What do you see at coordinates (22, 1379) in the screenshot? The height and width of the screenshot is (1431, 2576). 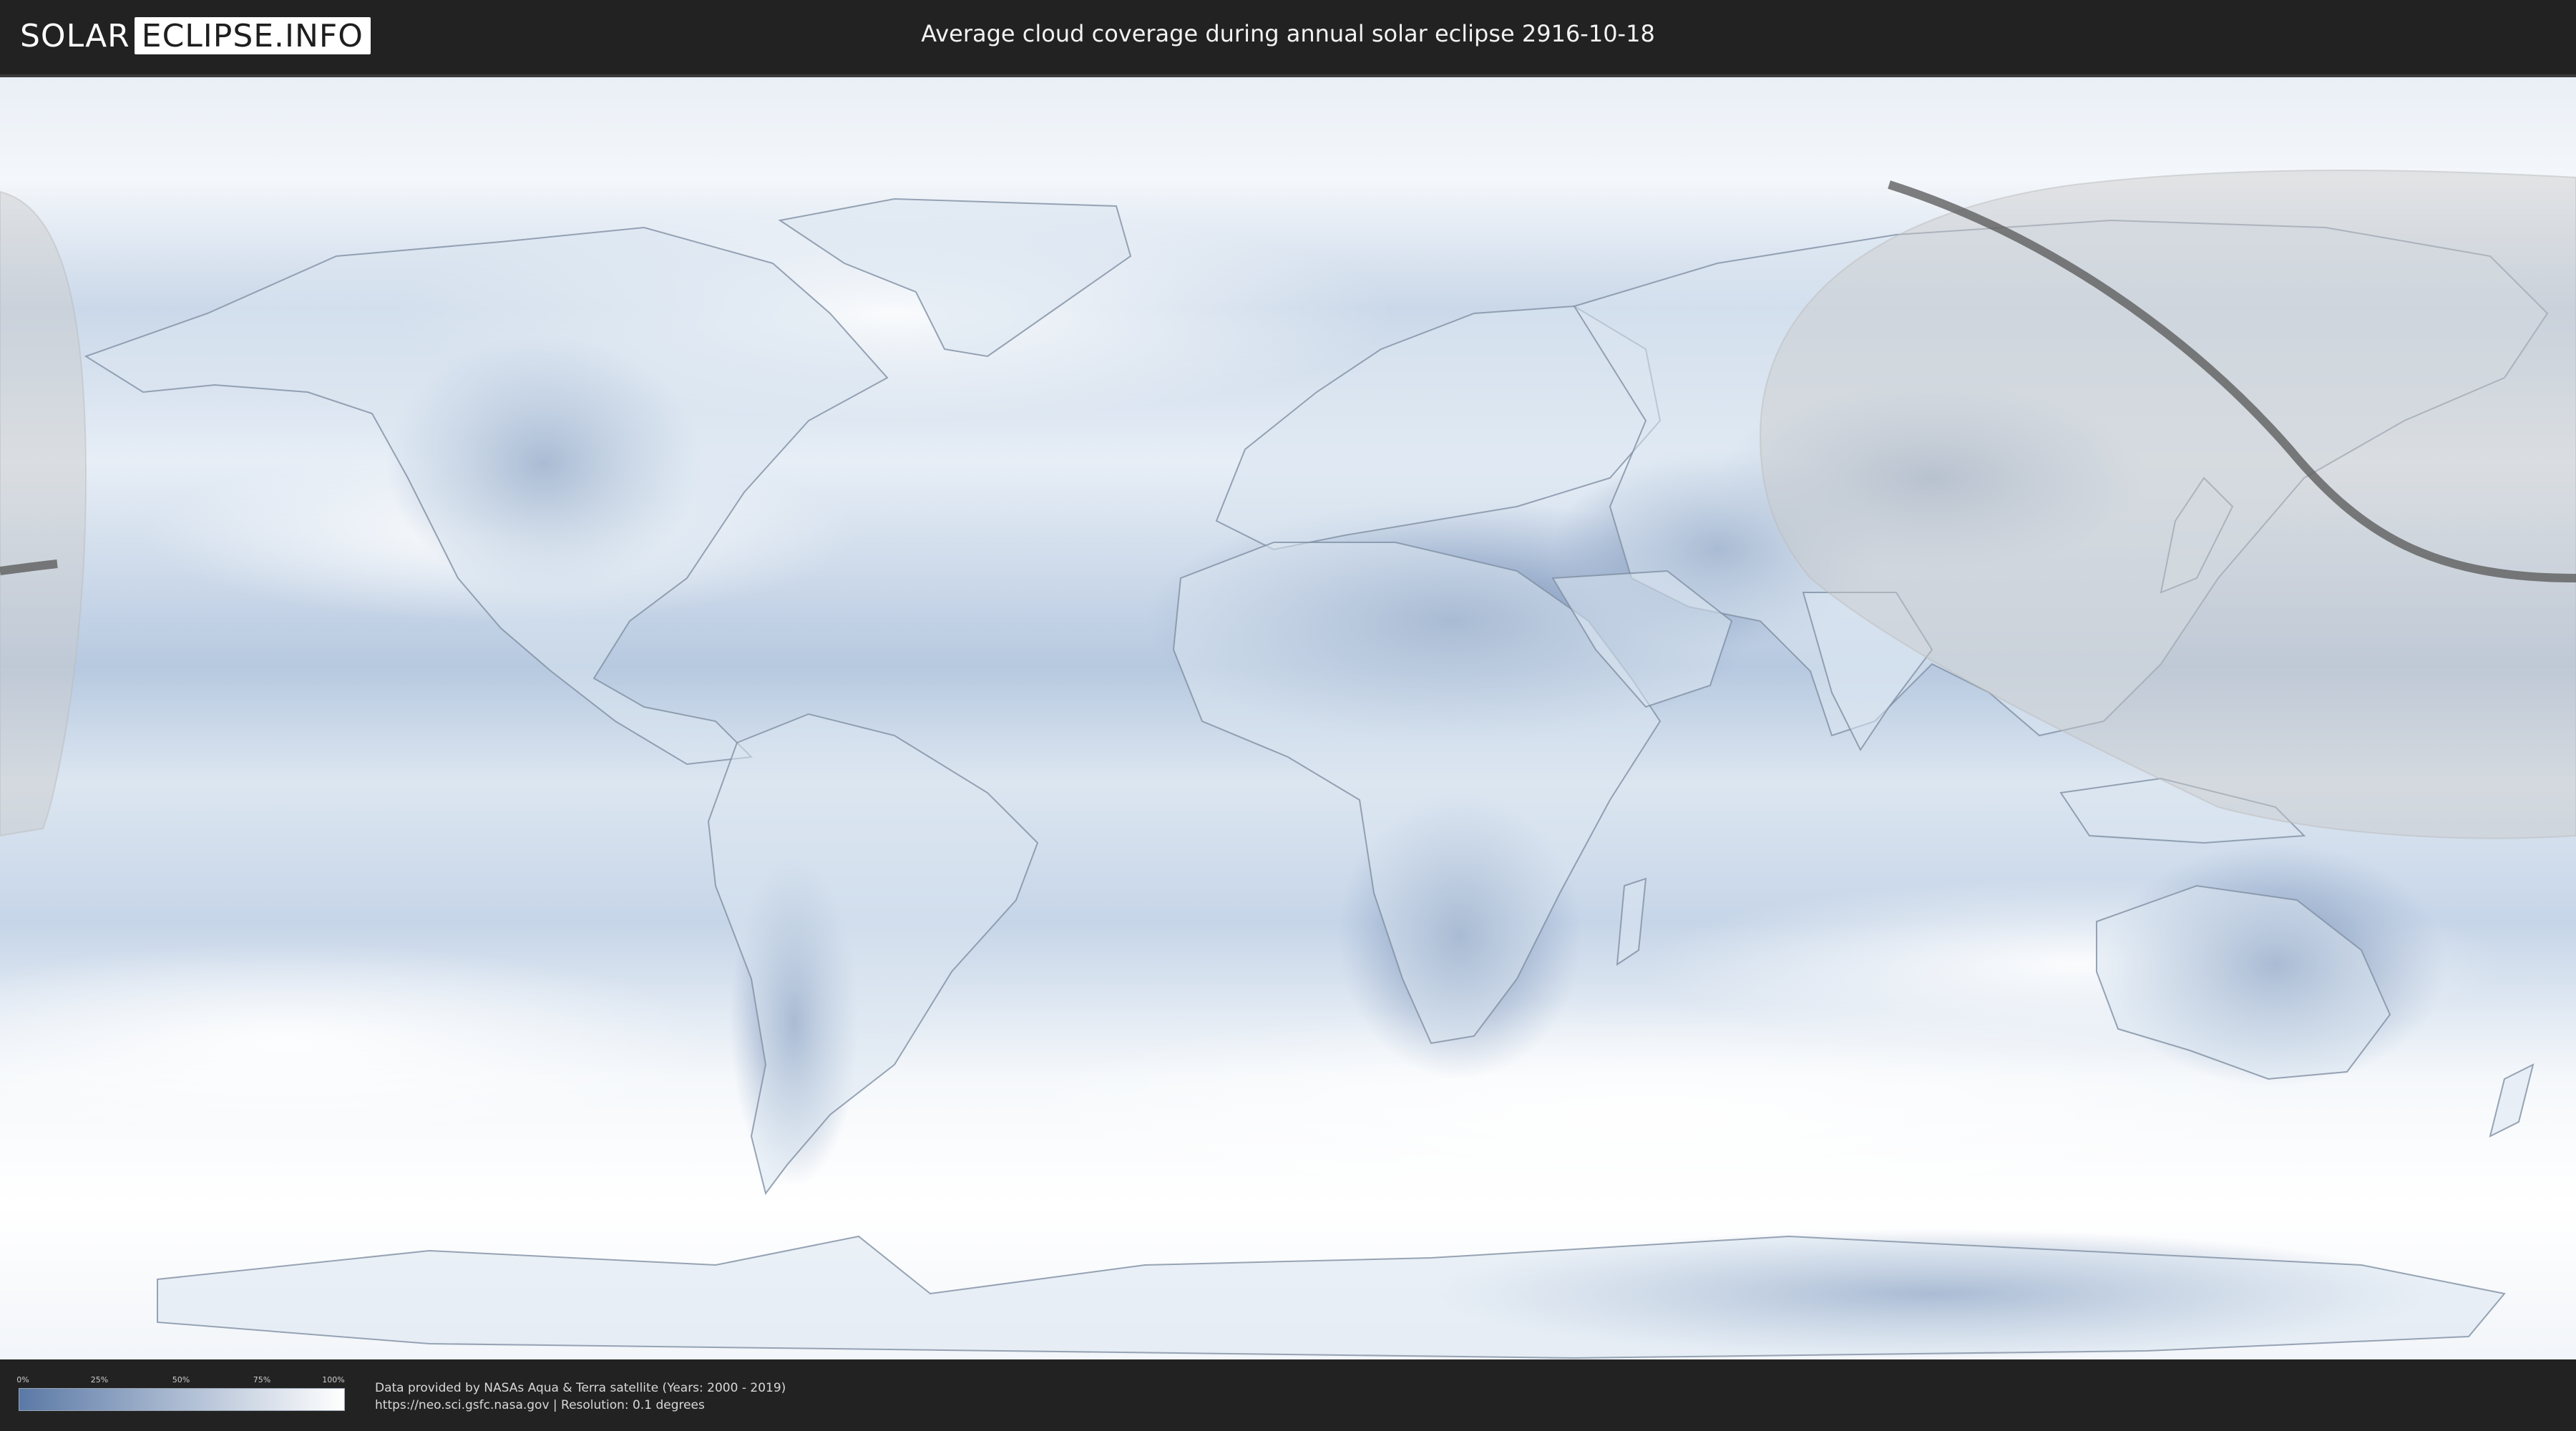 I see `legend-tick-0: 0%` at bounding box center [22, 1379].